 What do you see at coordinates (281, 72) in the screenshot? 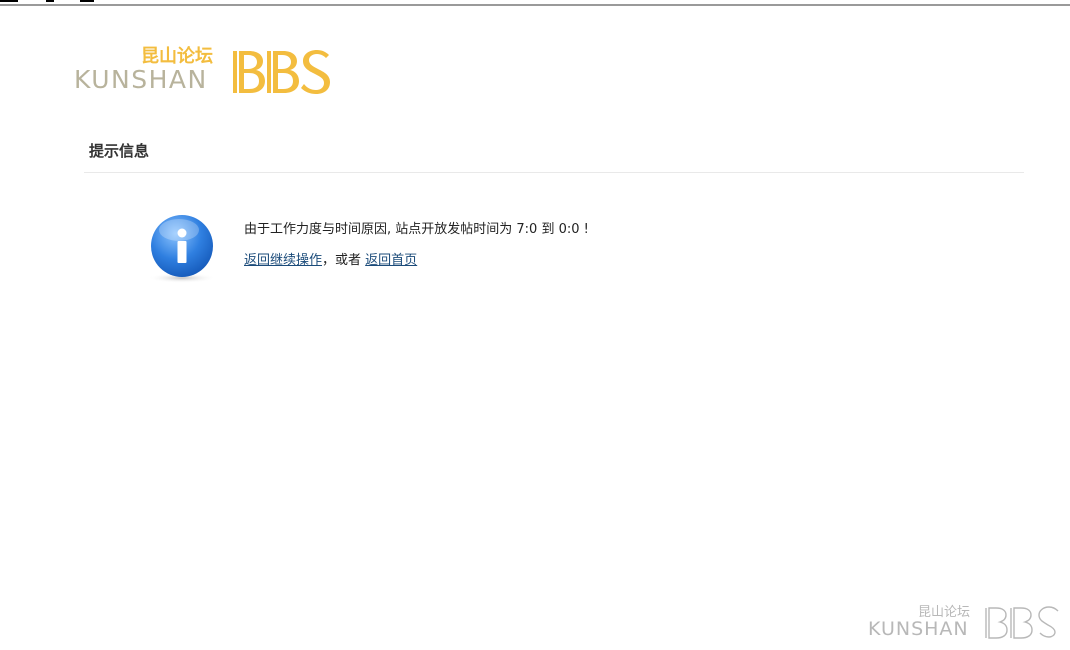
I see `logo-bbs-mark` at bounding box center [281, 72].